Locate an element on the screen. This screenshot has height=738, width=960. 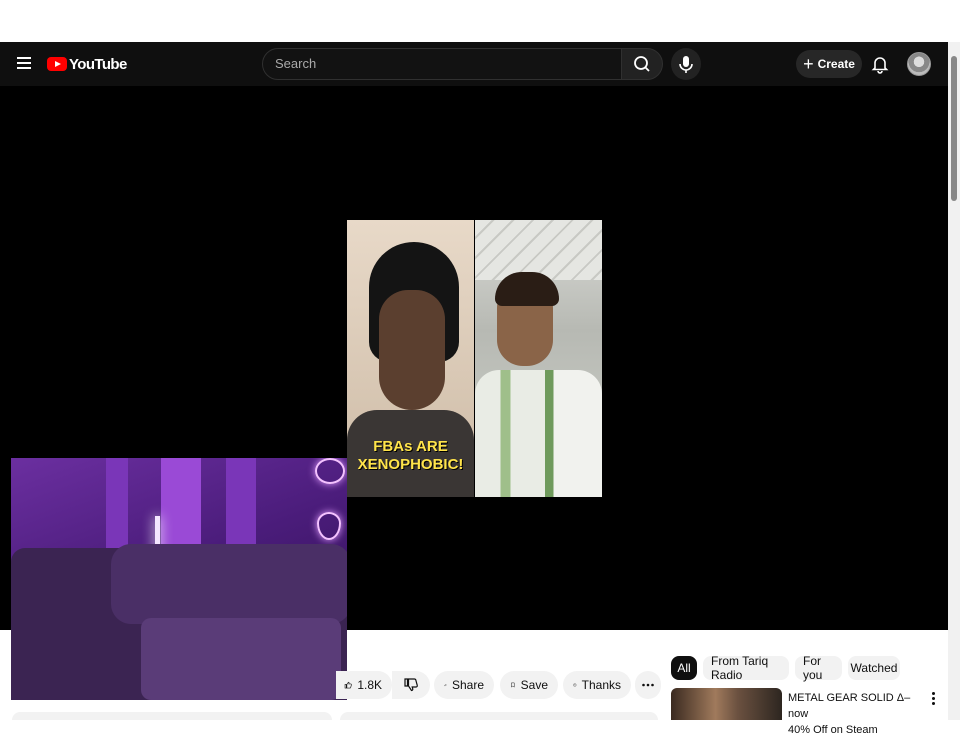
page-scrollbar is located at coordinates (954, 381).